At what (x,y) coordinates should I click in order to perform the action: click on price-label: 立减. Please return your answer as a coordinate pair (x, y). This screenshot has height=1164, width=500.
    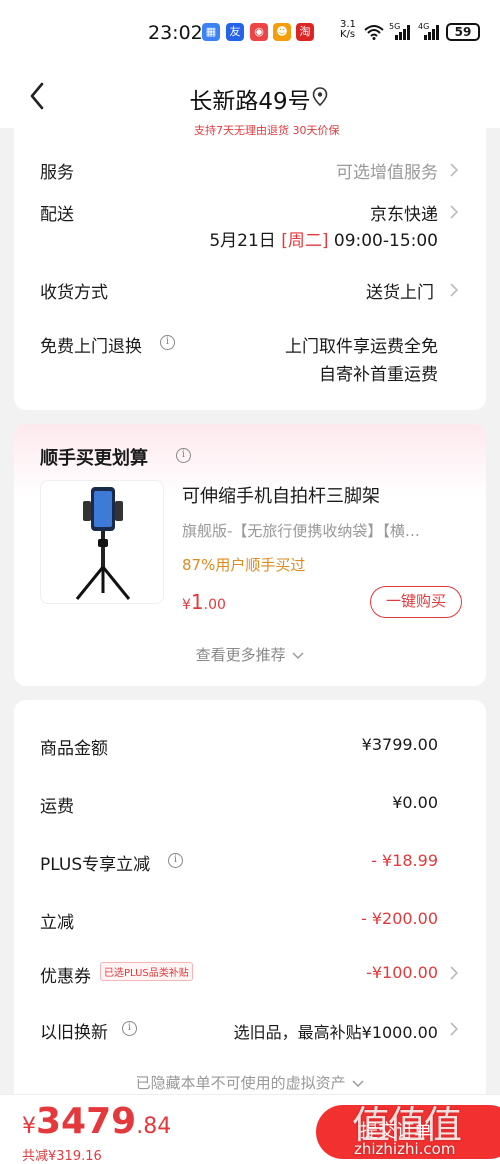
    Looking at the image, I should click on (57, 923).